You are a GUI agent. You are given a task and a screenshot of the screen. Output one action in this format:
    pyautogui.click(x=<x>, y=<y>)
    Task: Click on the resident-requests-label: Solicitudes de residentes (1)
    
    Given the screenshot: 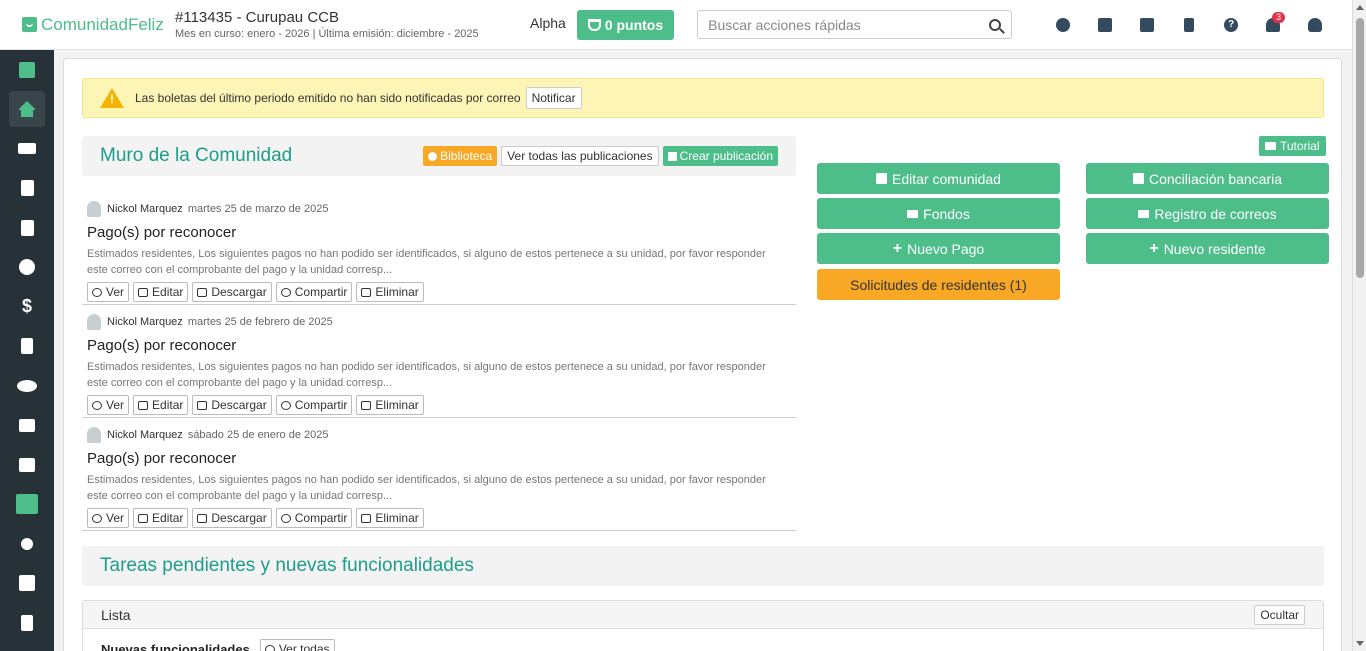 What is the action you would take?
    pyautogui.click(x=938, y=284)
    